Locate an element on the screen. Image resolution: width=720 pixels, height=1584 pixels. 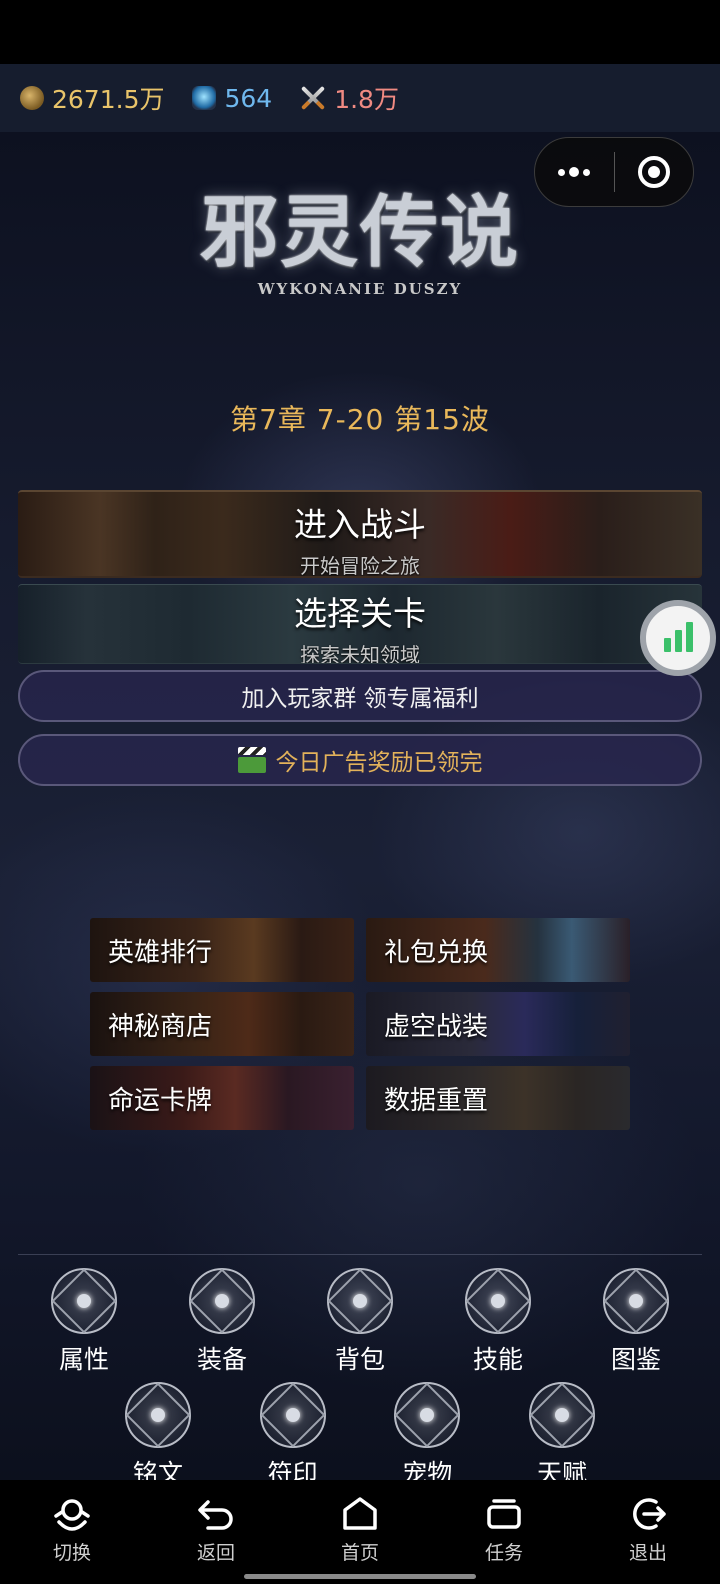
join-group-button: 加入玩家群 领专属福利 is located at coordinates (360, 696).